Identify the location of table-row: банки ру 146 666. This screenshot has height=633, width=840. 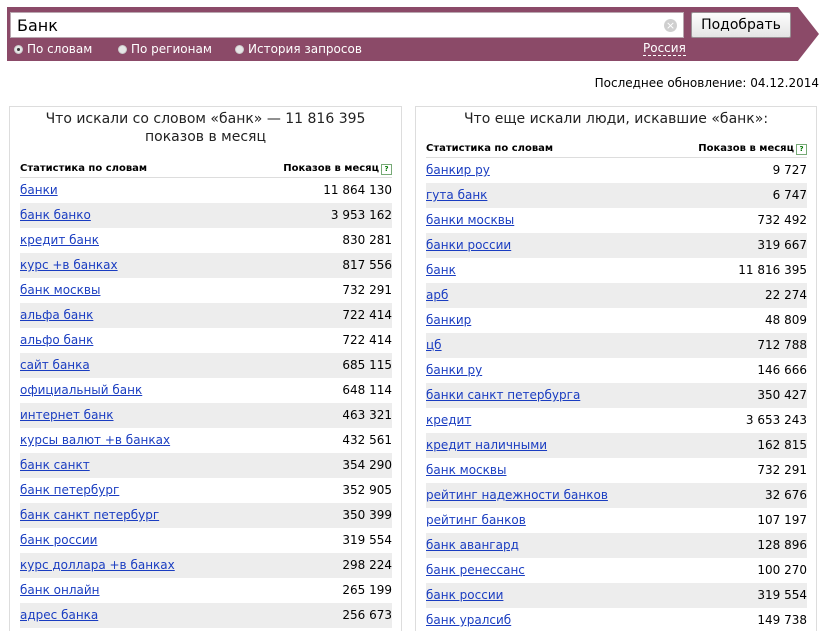
(616, 370).